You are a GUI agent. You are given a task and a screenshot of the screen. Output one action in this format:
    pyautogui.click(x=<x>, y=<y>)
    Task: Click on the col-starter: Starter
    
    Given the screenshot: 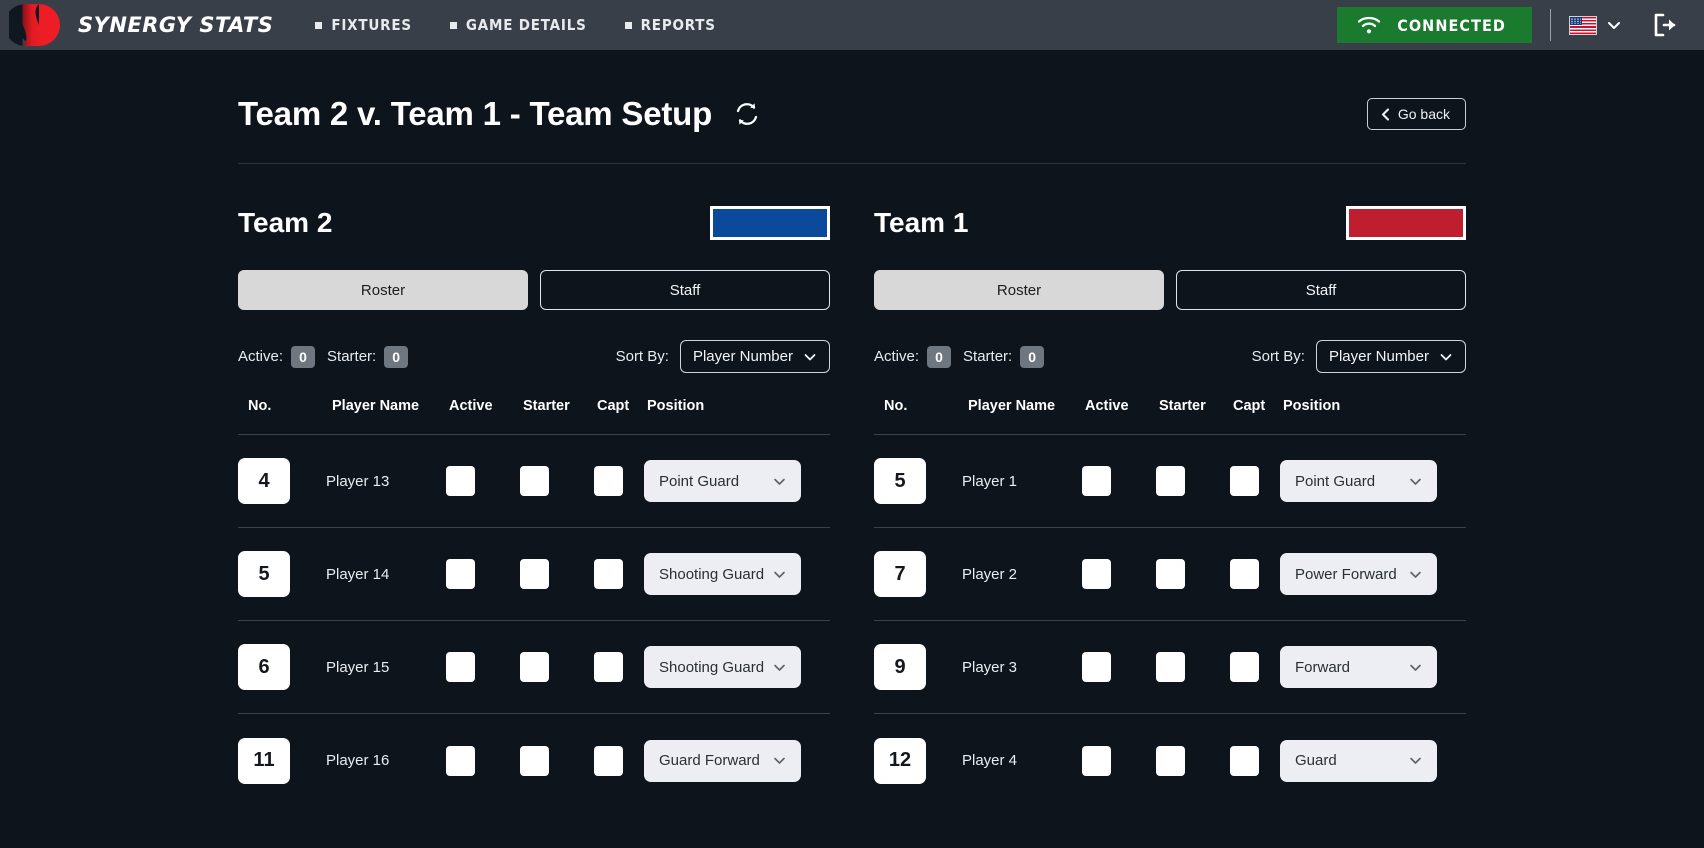 What is the action you would take?
    pyautogui.click(x=546, y=406)
    